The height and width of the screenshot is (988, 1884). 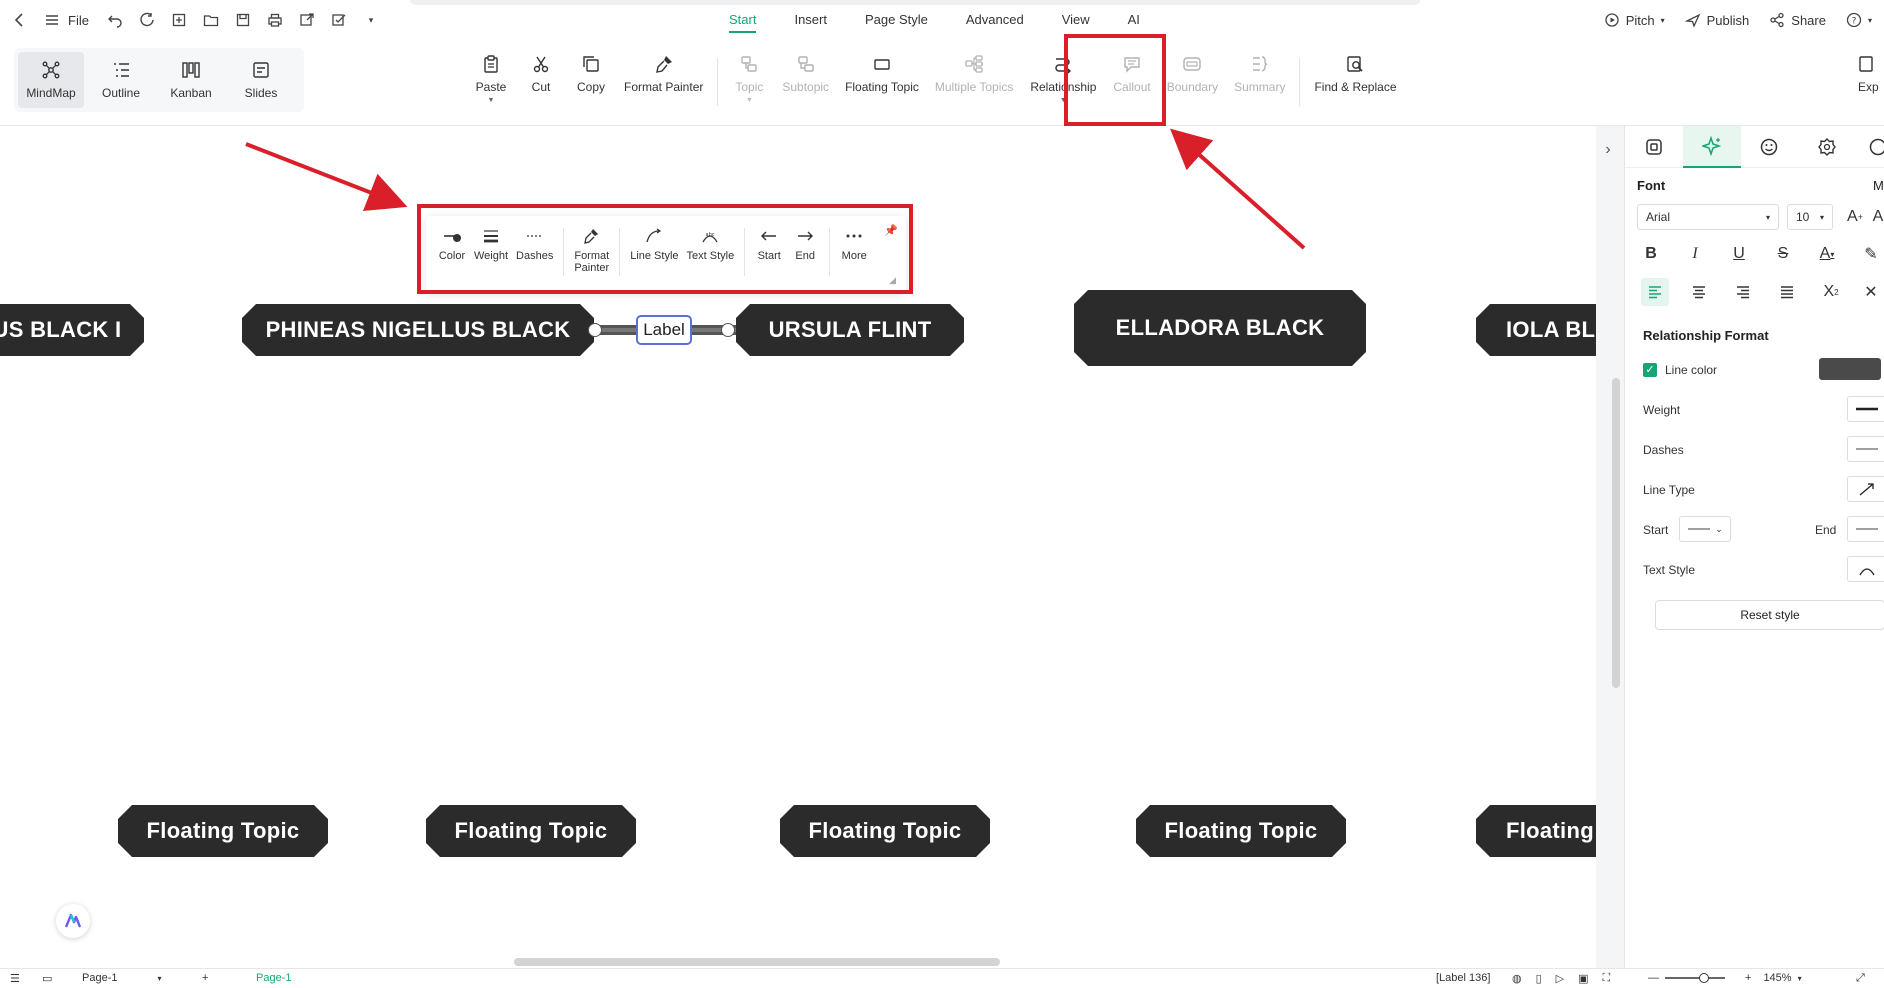 What do you see at coordinates (52, 20) in the screenshot?
I see `menu-icon` at bounding box center [52, 20].